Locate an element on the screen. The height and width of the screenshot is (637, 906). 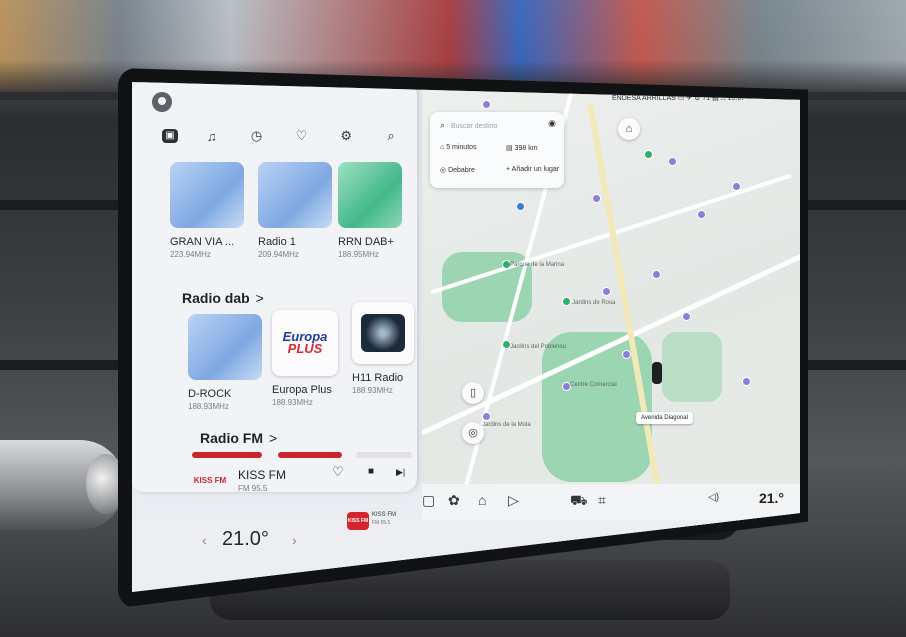
app-tile-icon: ▢ is located at coordinates (428, 500).